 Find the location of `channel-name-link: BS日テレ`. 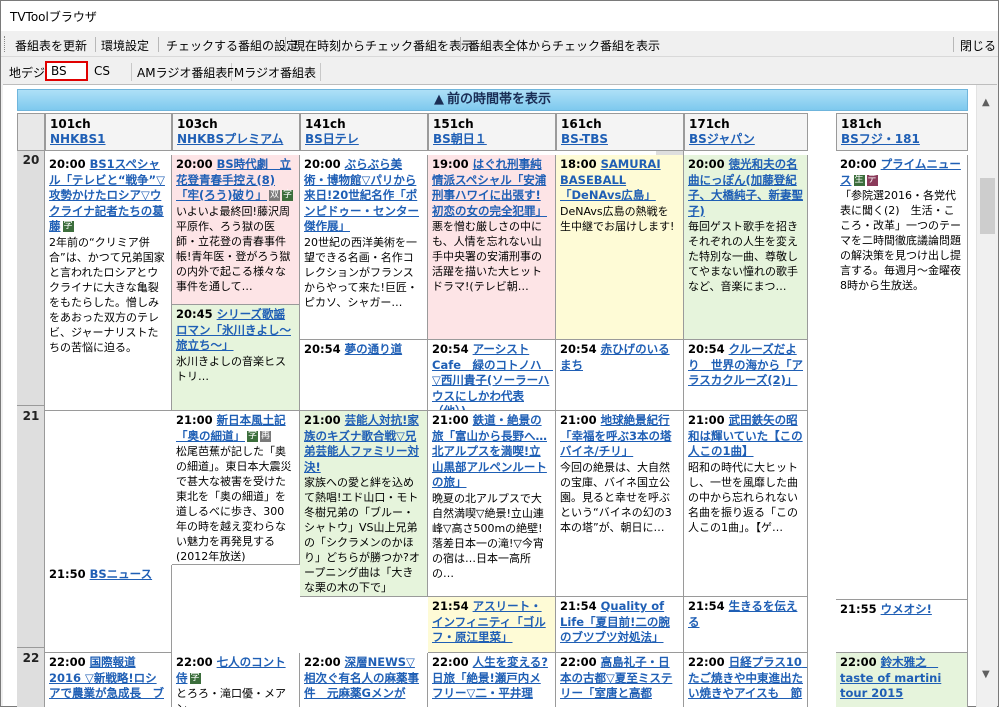

channel-name-link: BS日テレ is located at coordinates (366, 139).